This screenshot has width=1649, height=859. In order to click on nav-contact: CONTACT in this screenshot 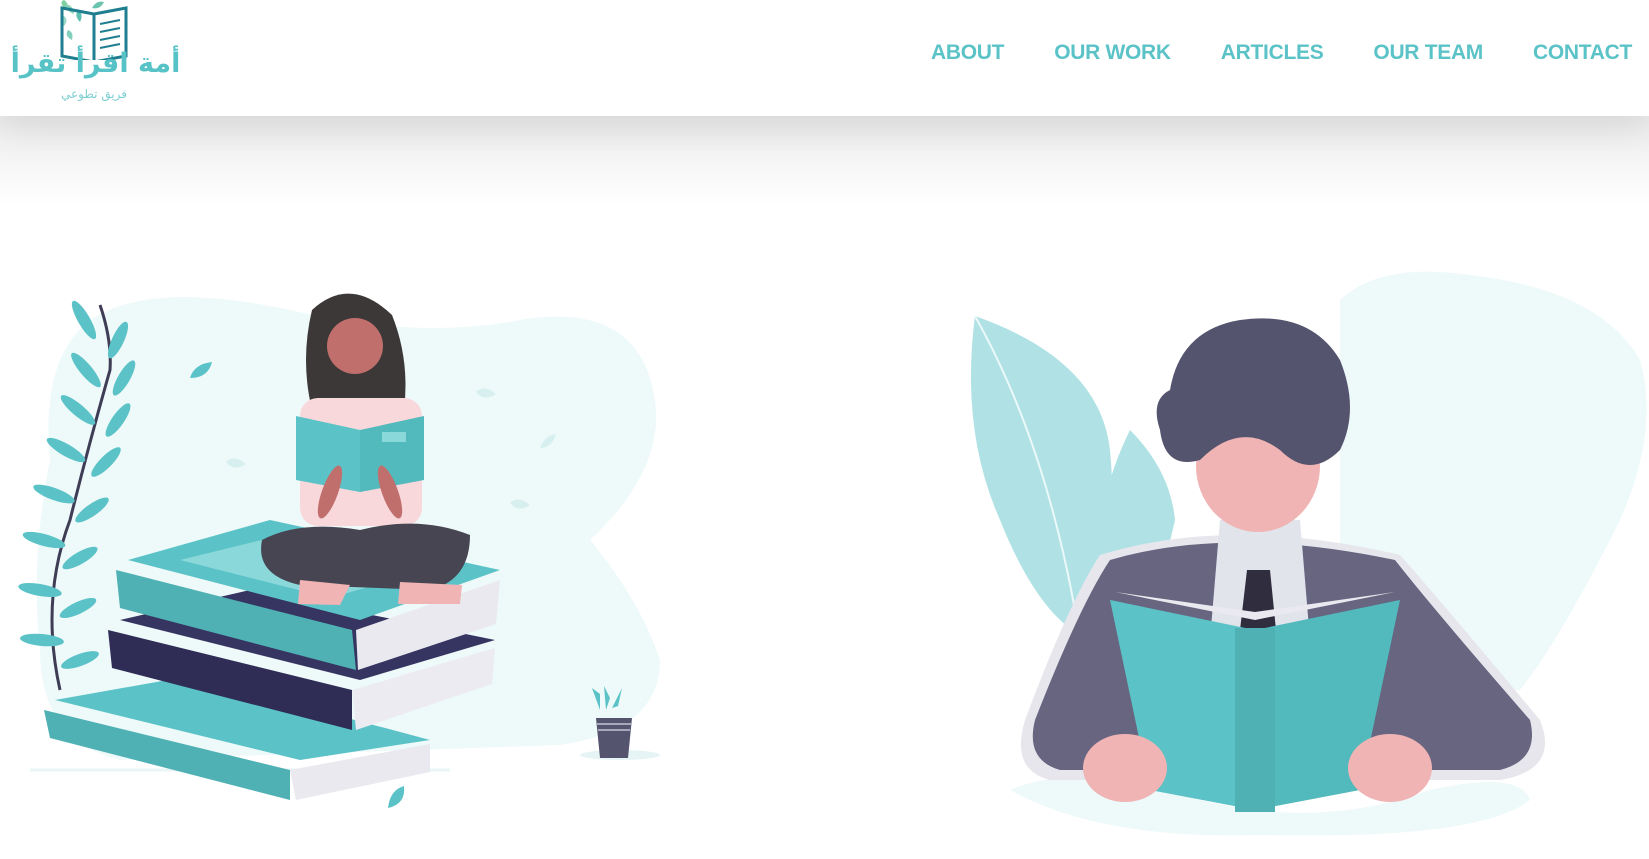, I will do `click(1582, 53)`.